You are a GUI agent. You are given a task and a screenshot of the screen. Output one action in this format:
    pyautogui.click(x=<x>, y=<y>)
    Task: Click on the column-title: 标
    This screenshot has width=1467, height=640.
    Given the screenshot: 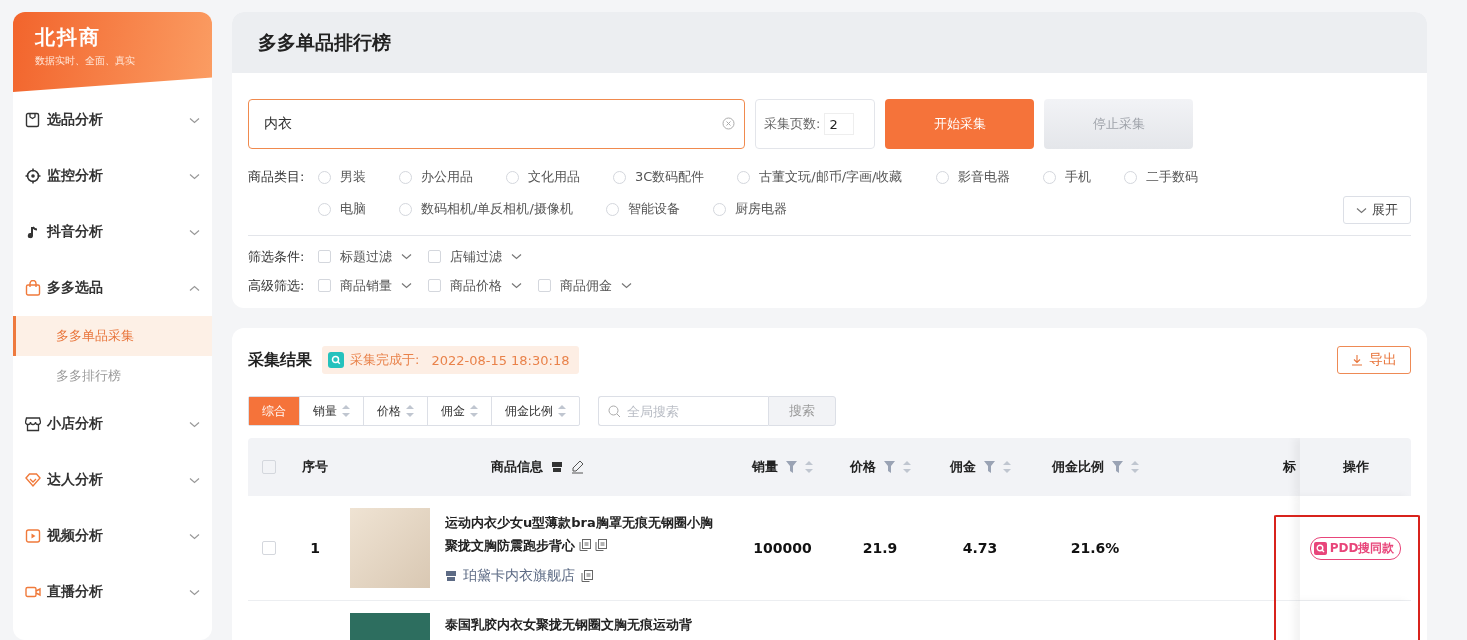 What is the action you would take?
    pyautogui.click(x=1289, y=467)
    